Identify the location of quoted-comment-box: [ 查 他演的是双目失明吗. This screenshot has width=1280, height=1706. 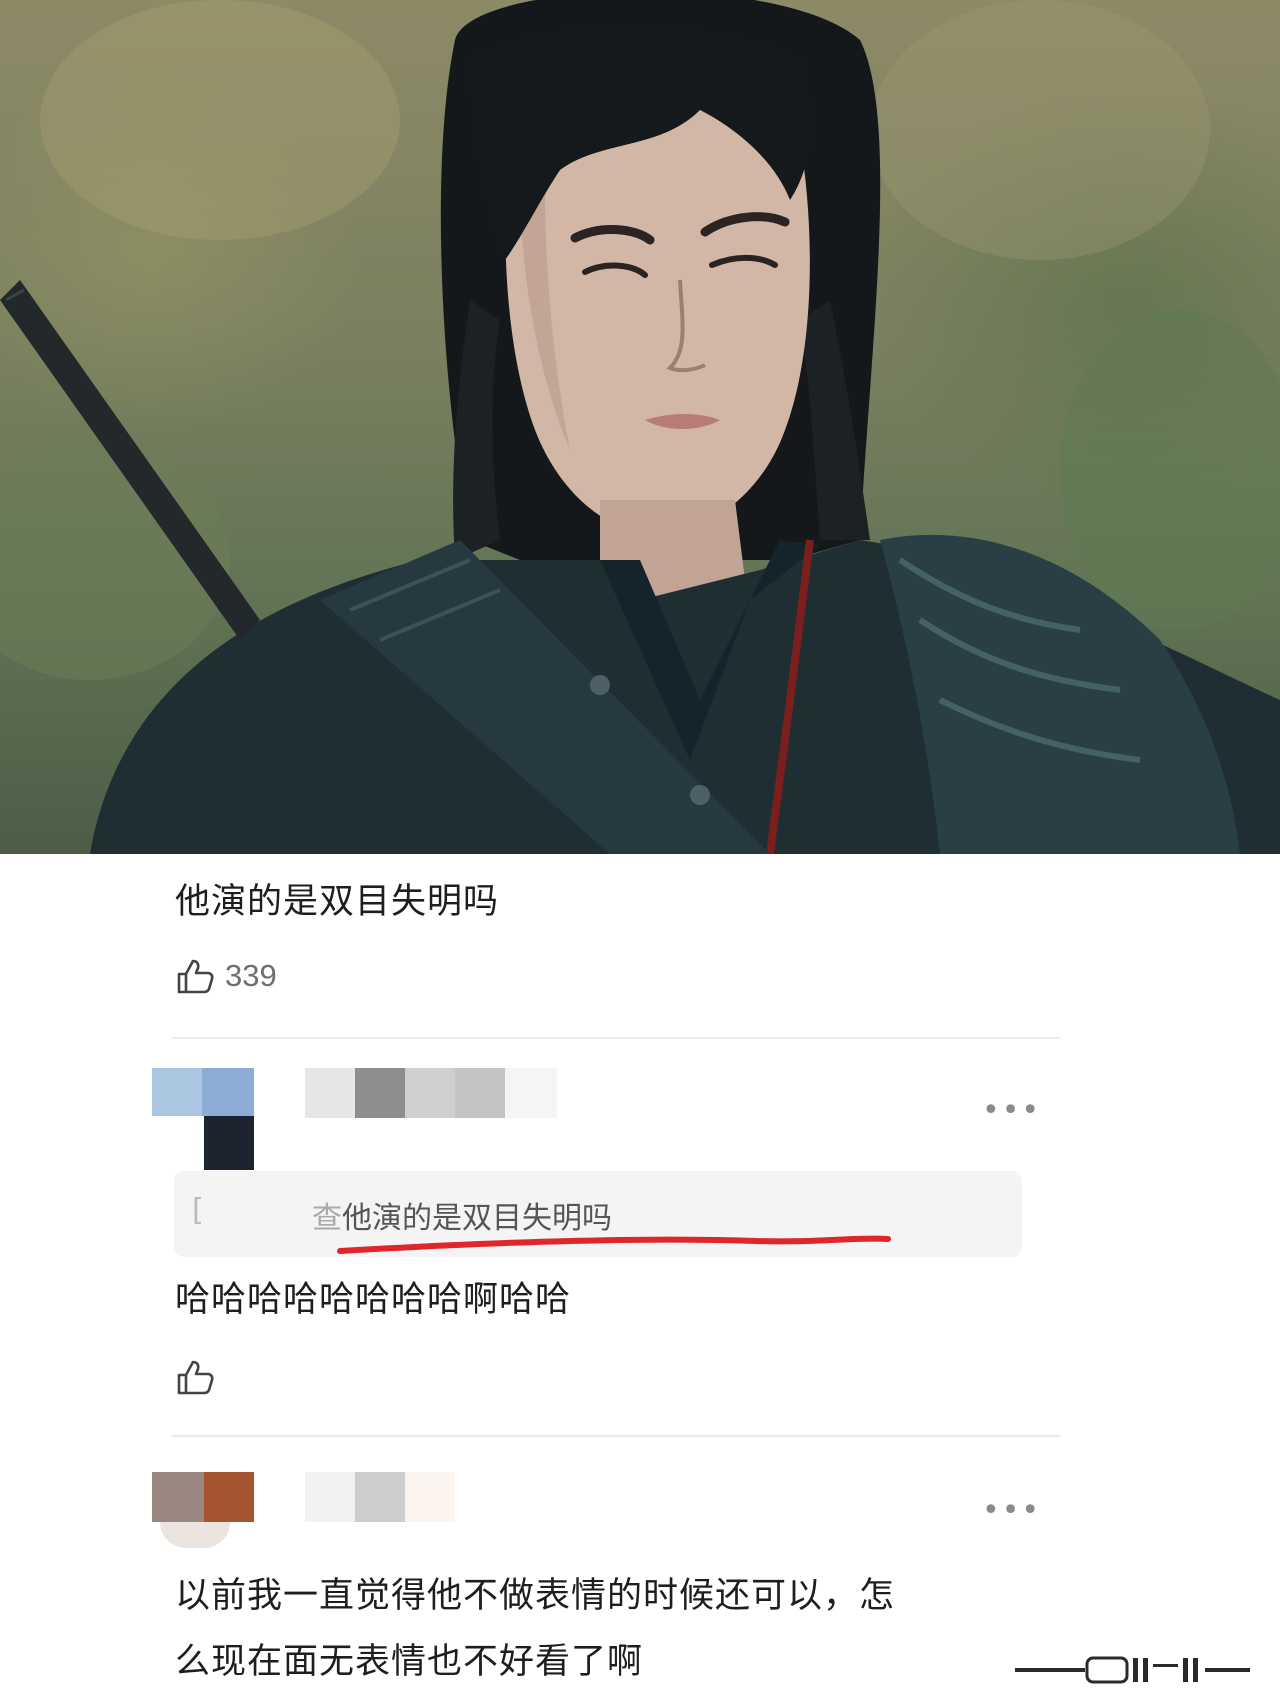
(598, 1214).